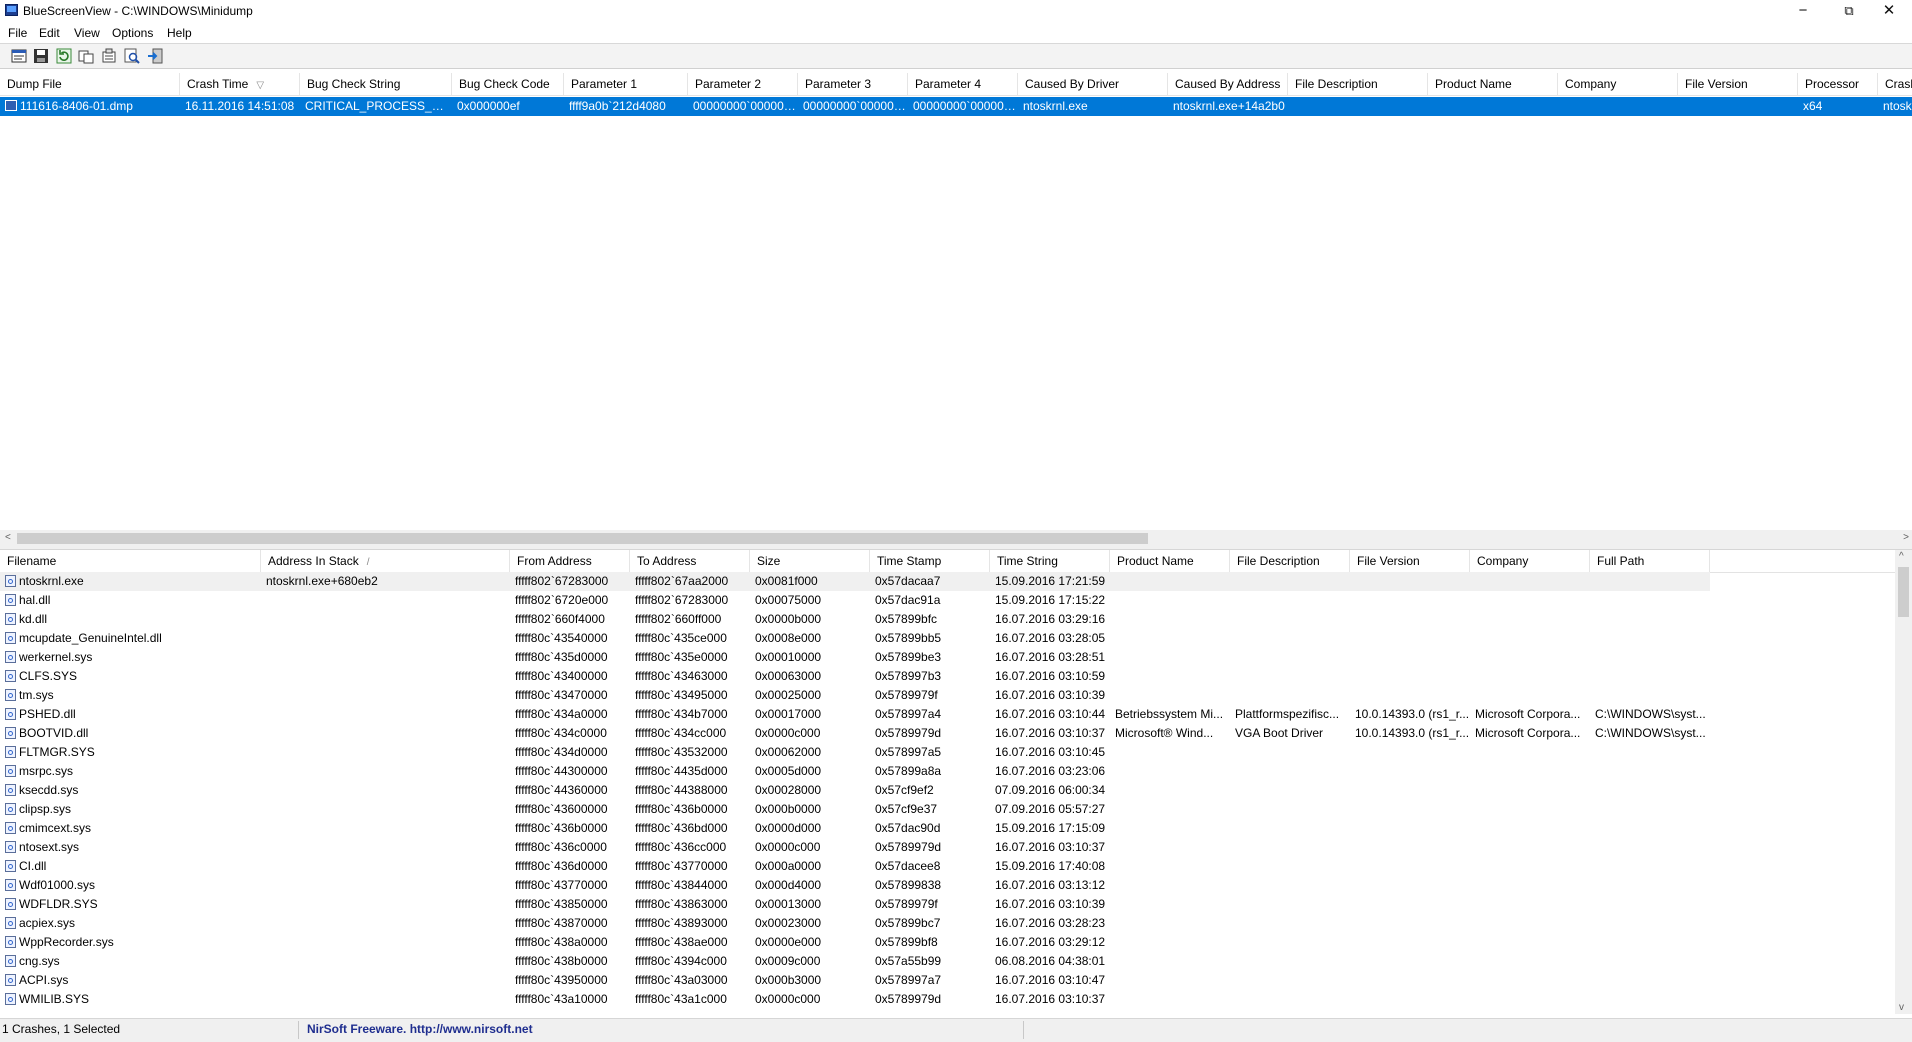 Image resolution: width=1912 pixels, height=1042 pixels. Describe the element at coordinates (908, 771) in the screenshot. I see `cell-time-stamp: 0x57899a8a` at that location.